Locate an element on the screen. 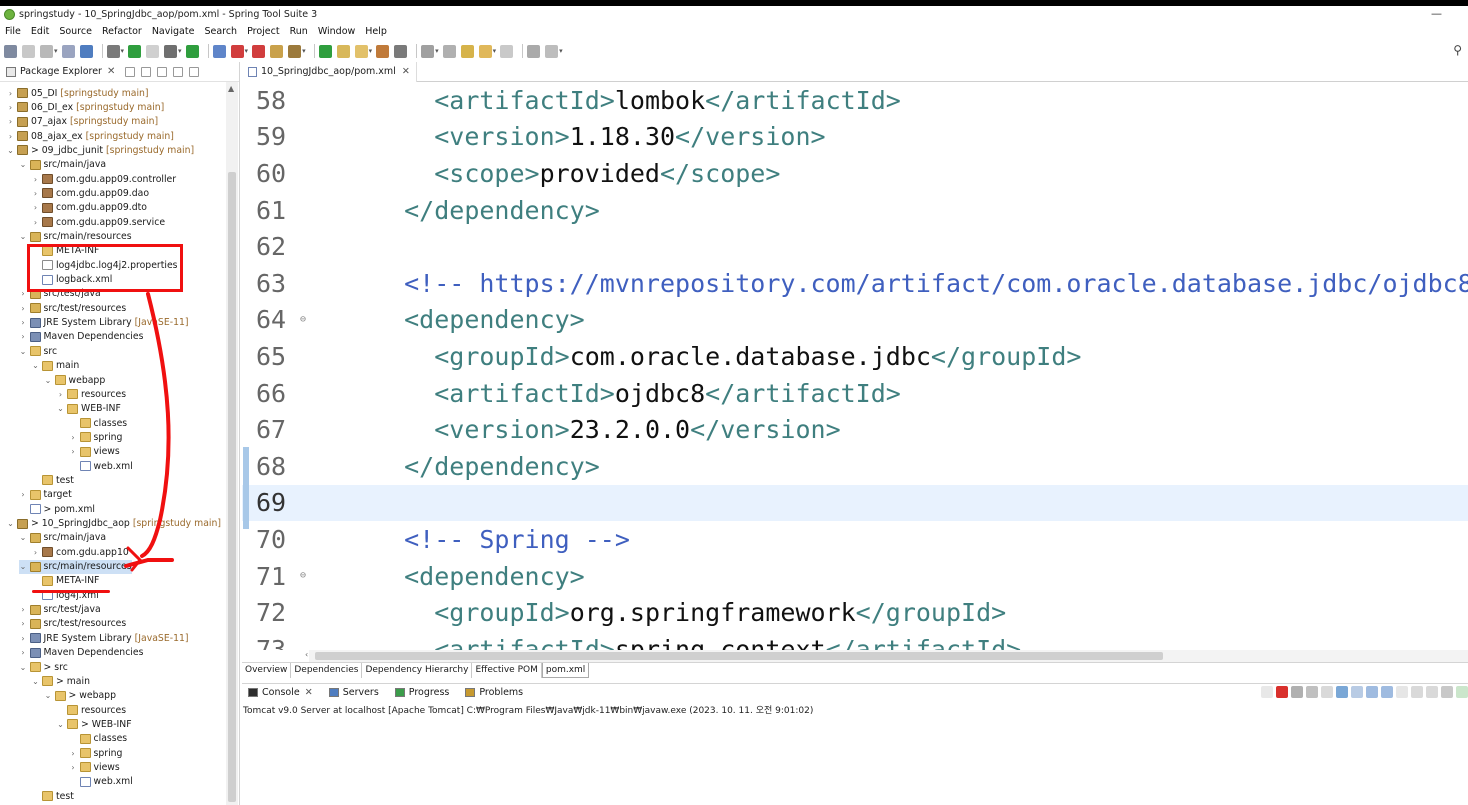 The height and width of the screenshot is (805, 1468). code-line: 59 <version>1.18.30</version> is located at coordinates (855, 137).